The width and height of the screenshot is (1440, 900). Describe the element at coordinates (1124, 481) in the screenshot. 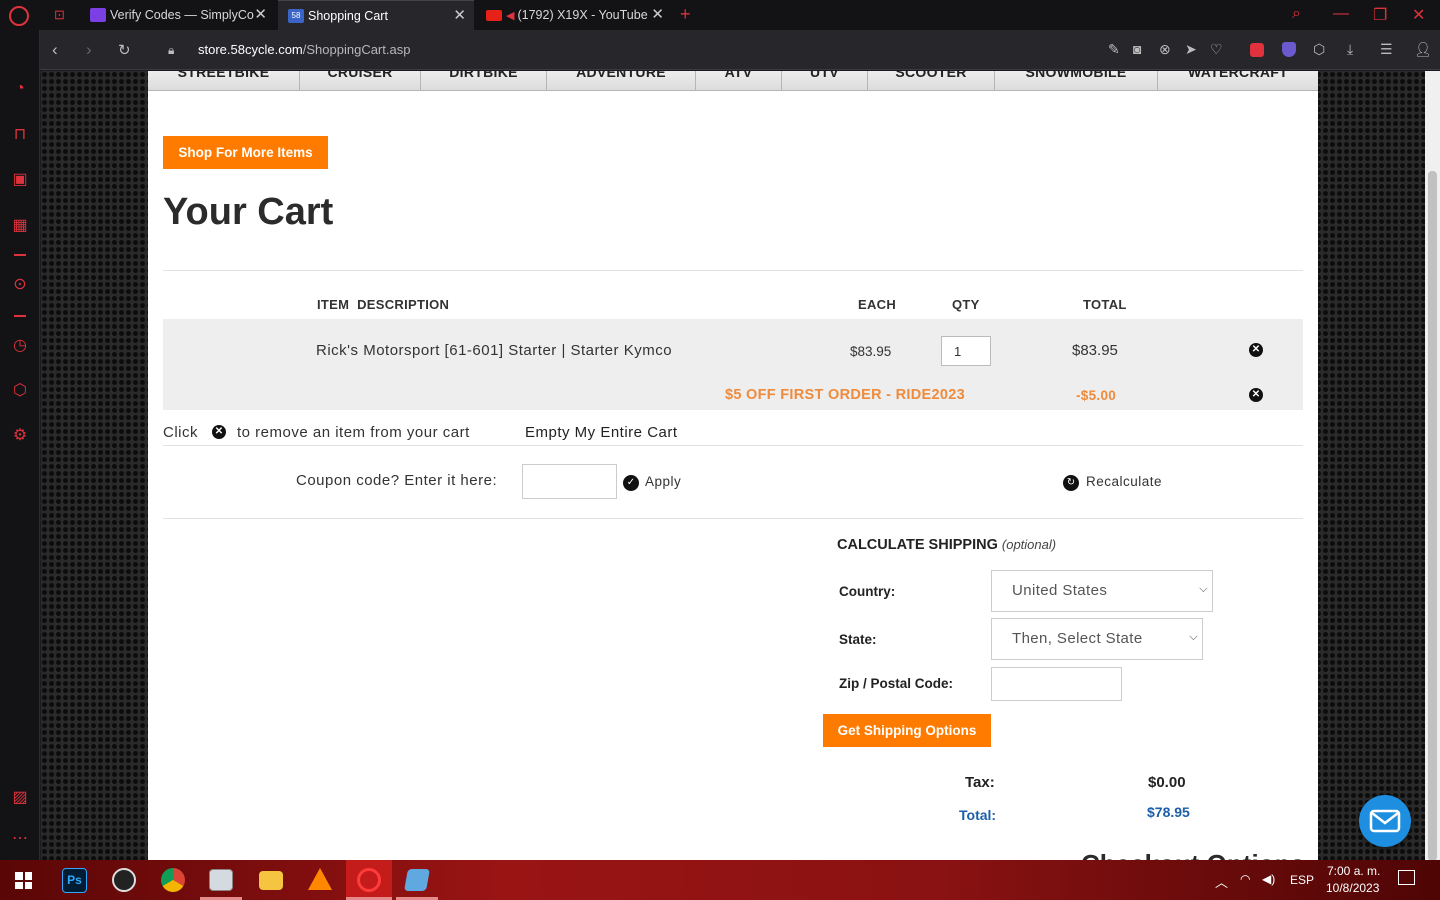

I see `recalculate-button: Recalculate` at that location.